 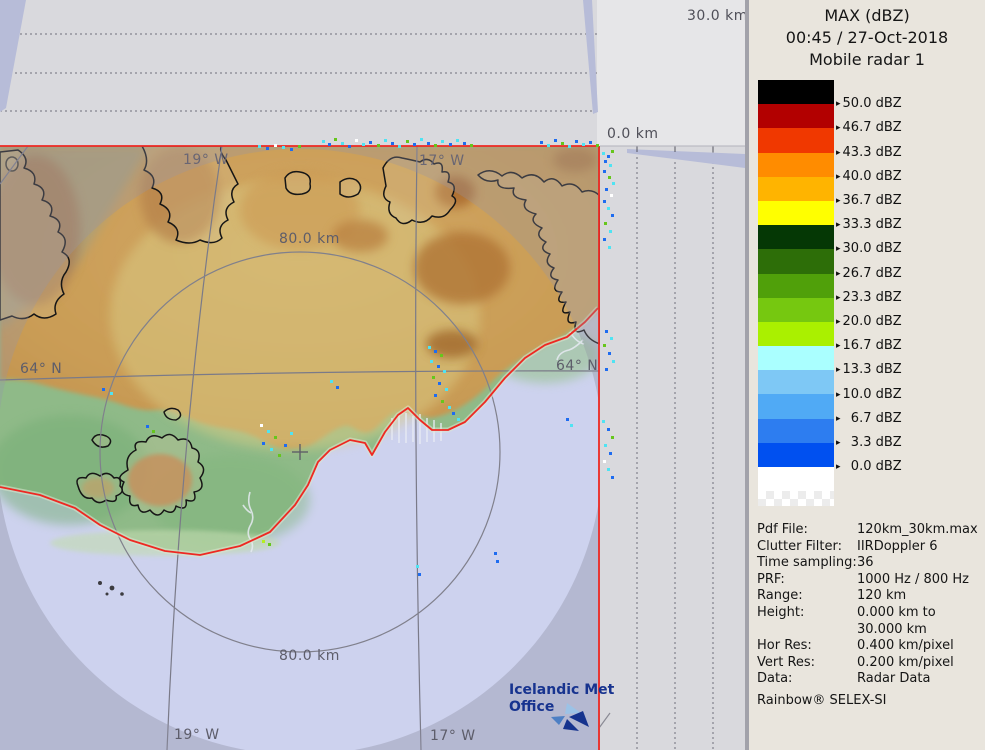 What do you see at coordinates (807, 563) in the screenshot?
I see `info-label: Time sampling:` at bounding box center [807, 563].